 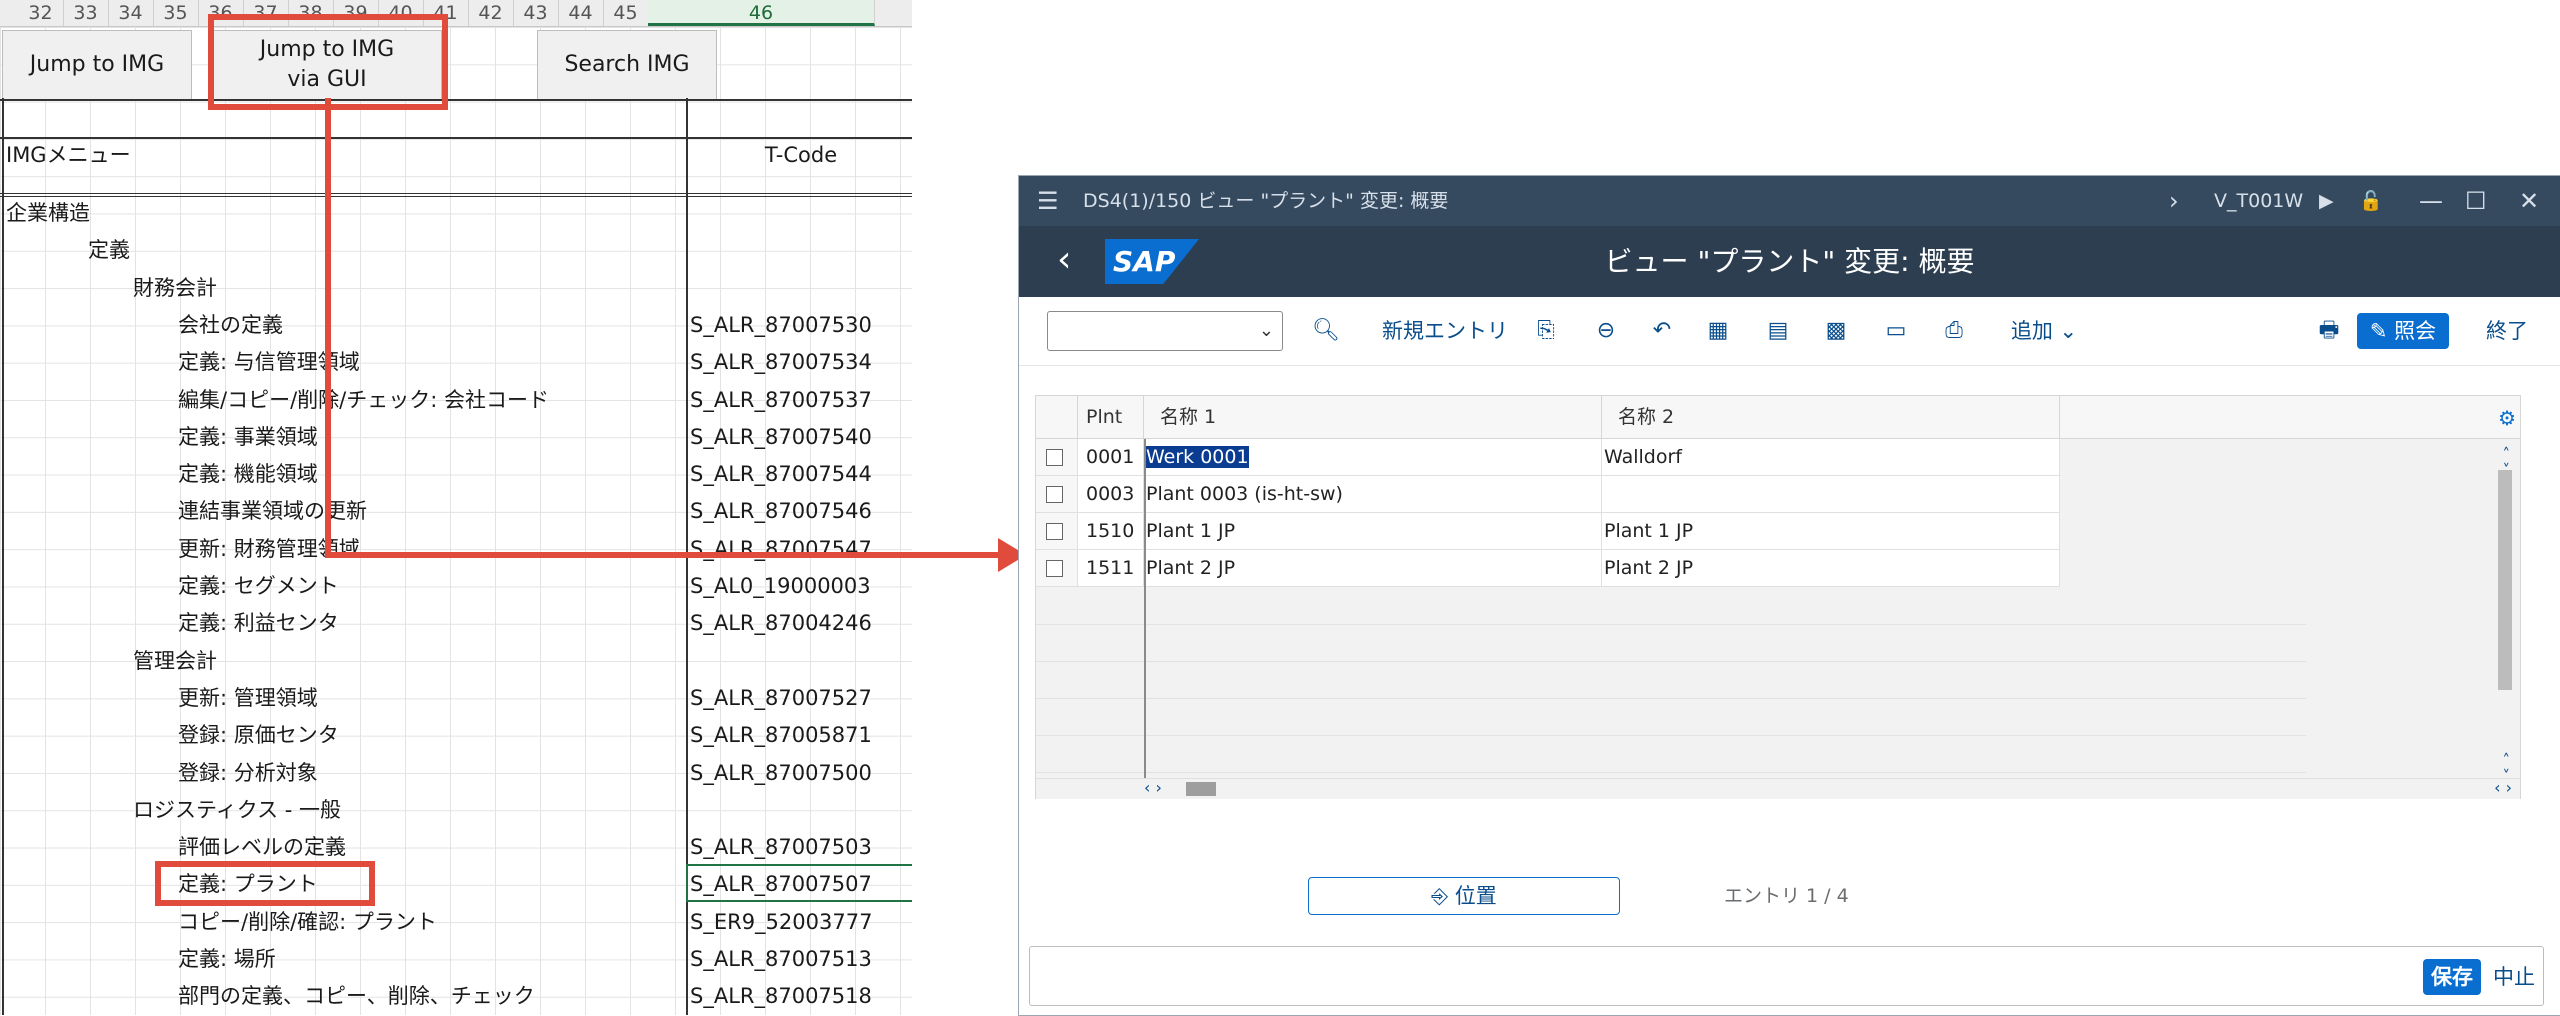 What do you see at coordinates (2290, 417) in the screenshot?
I see `filler-header` at bounding box center [2290, 417].